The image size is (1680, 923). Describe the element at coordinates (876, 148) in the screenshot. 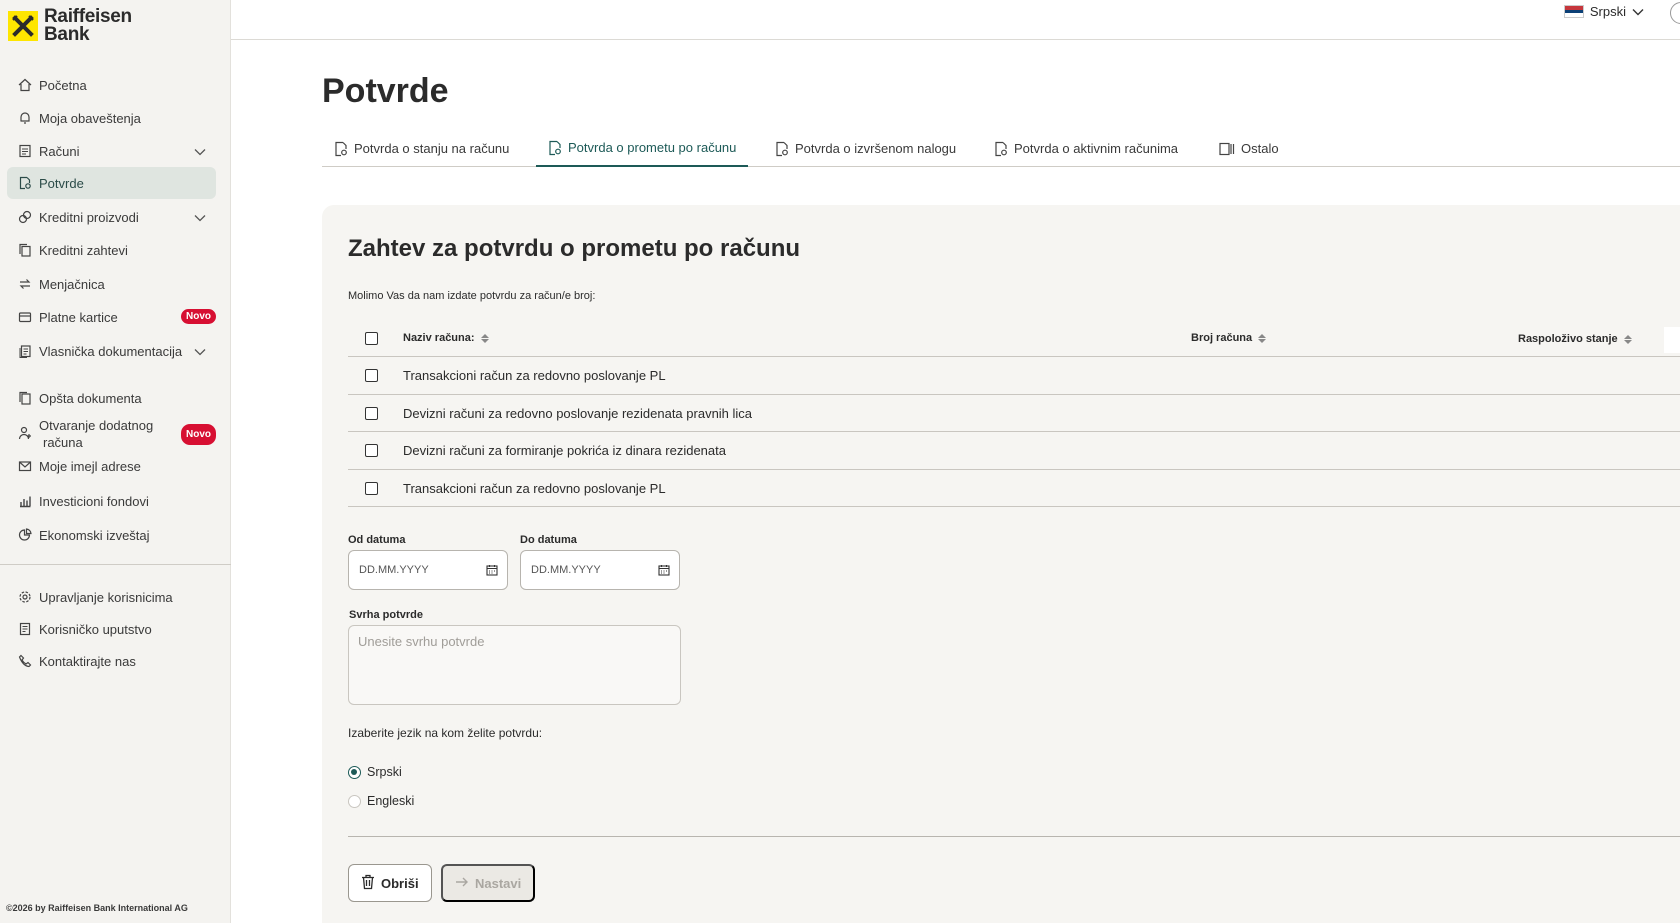

I see `tab-label: Potvrda o izvršenom nalogu` at that location.